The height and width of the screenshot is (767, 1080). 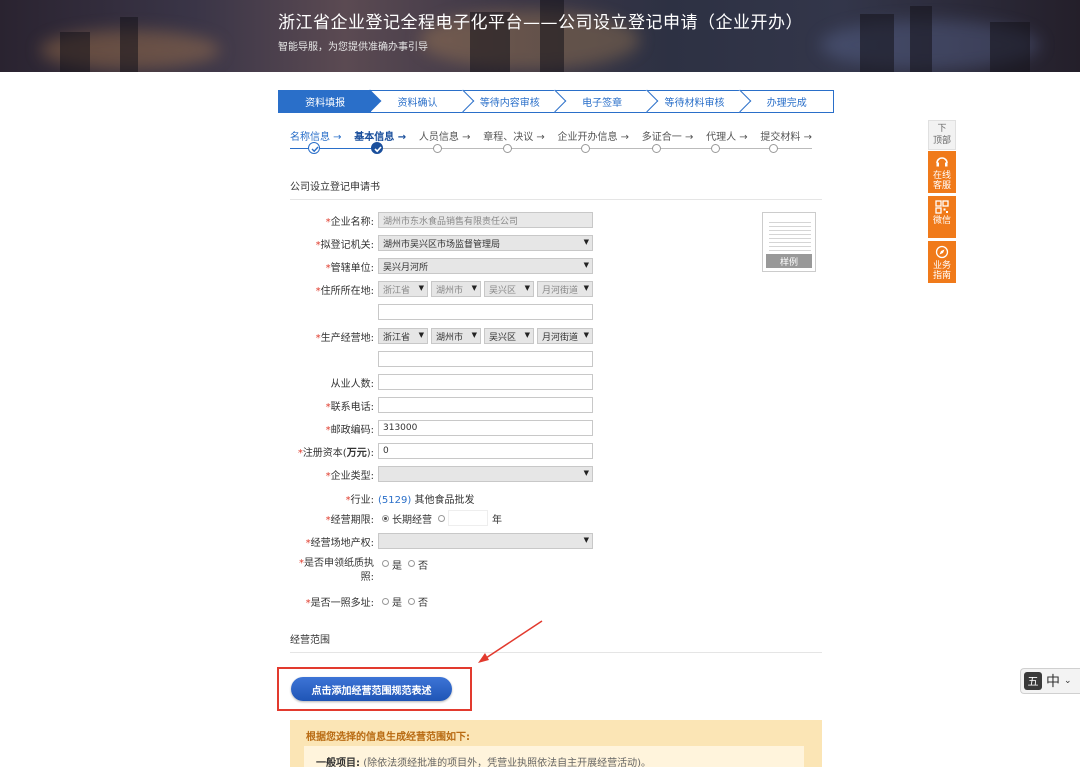 I want to click on subtab-multi-cert: 多证合一 →, so click(x=668, y=135).